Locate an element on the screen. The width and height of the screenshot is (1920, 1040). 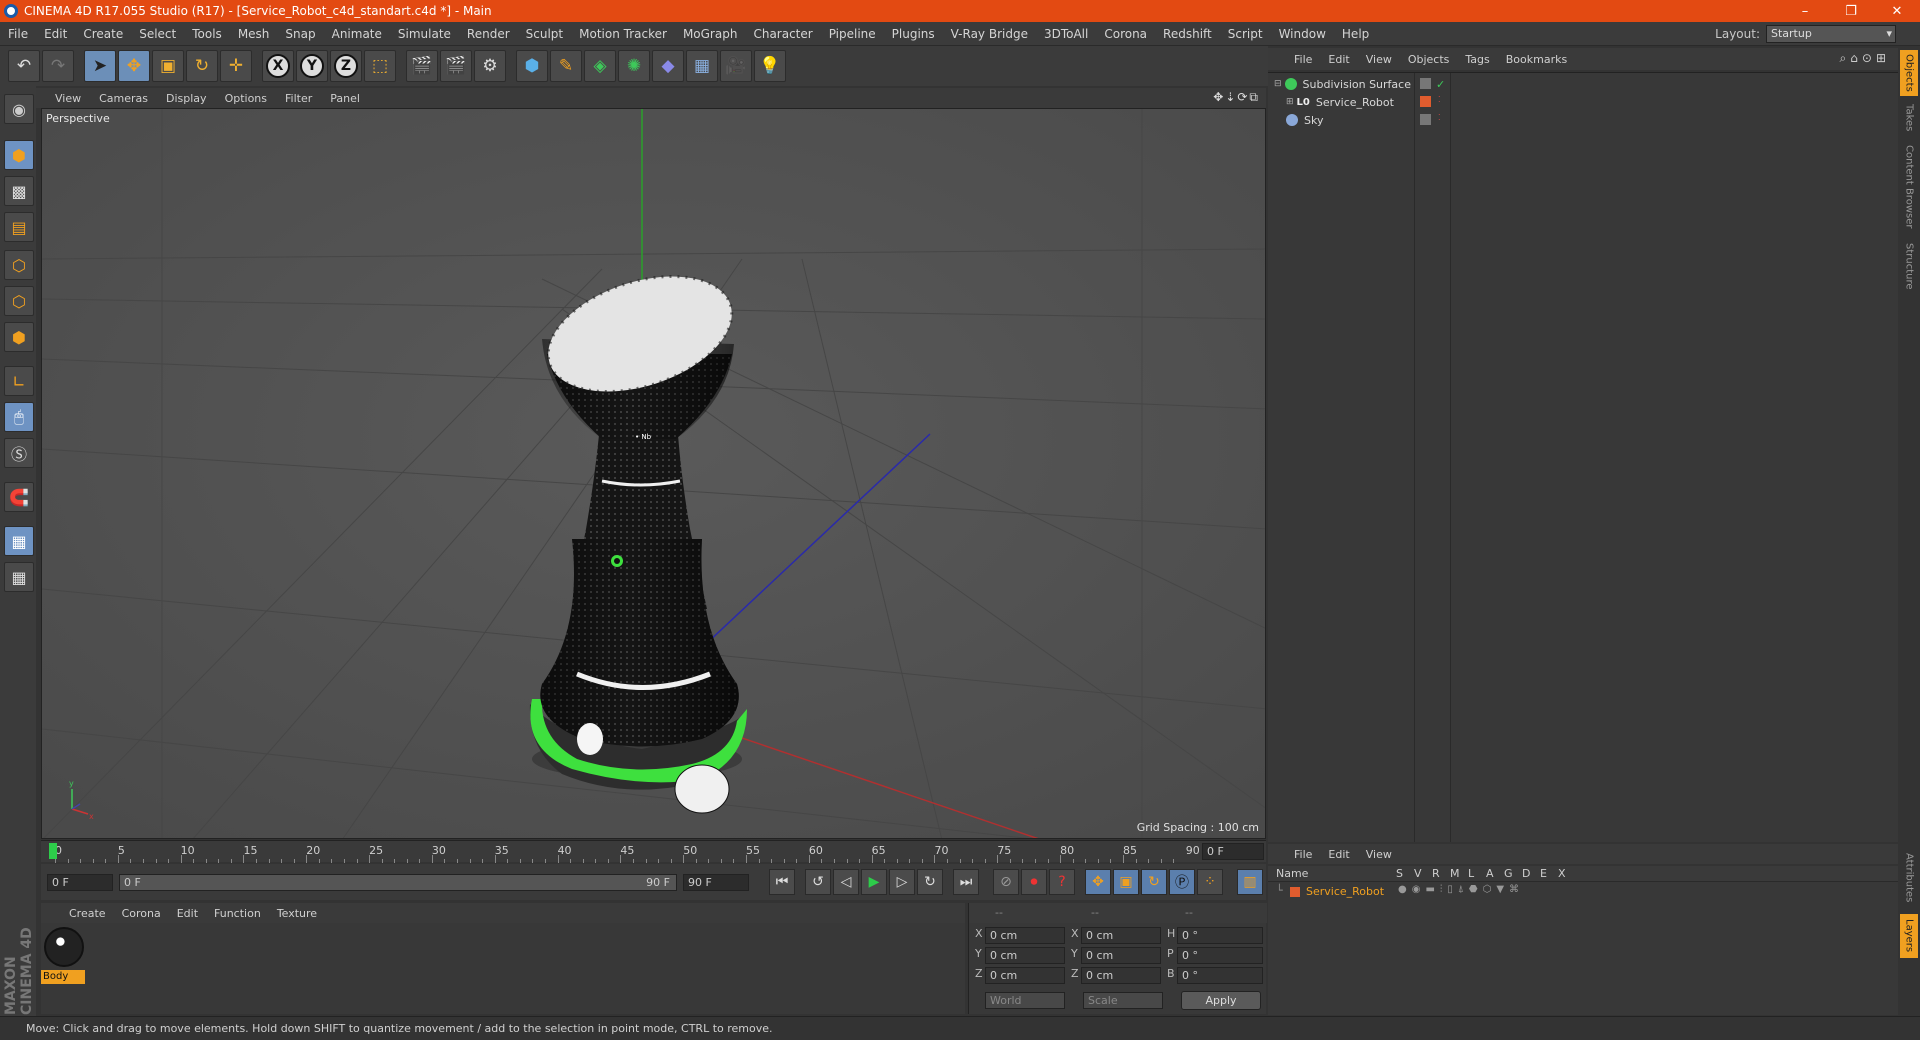
menu-tools: Tools is located at coordinates (207, 34).